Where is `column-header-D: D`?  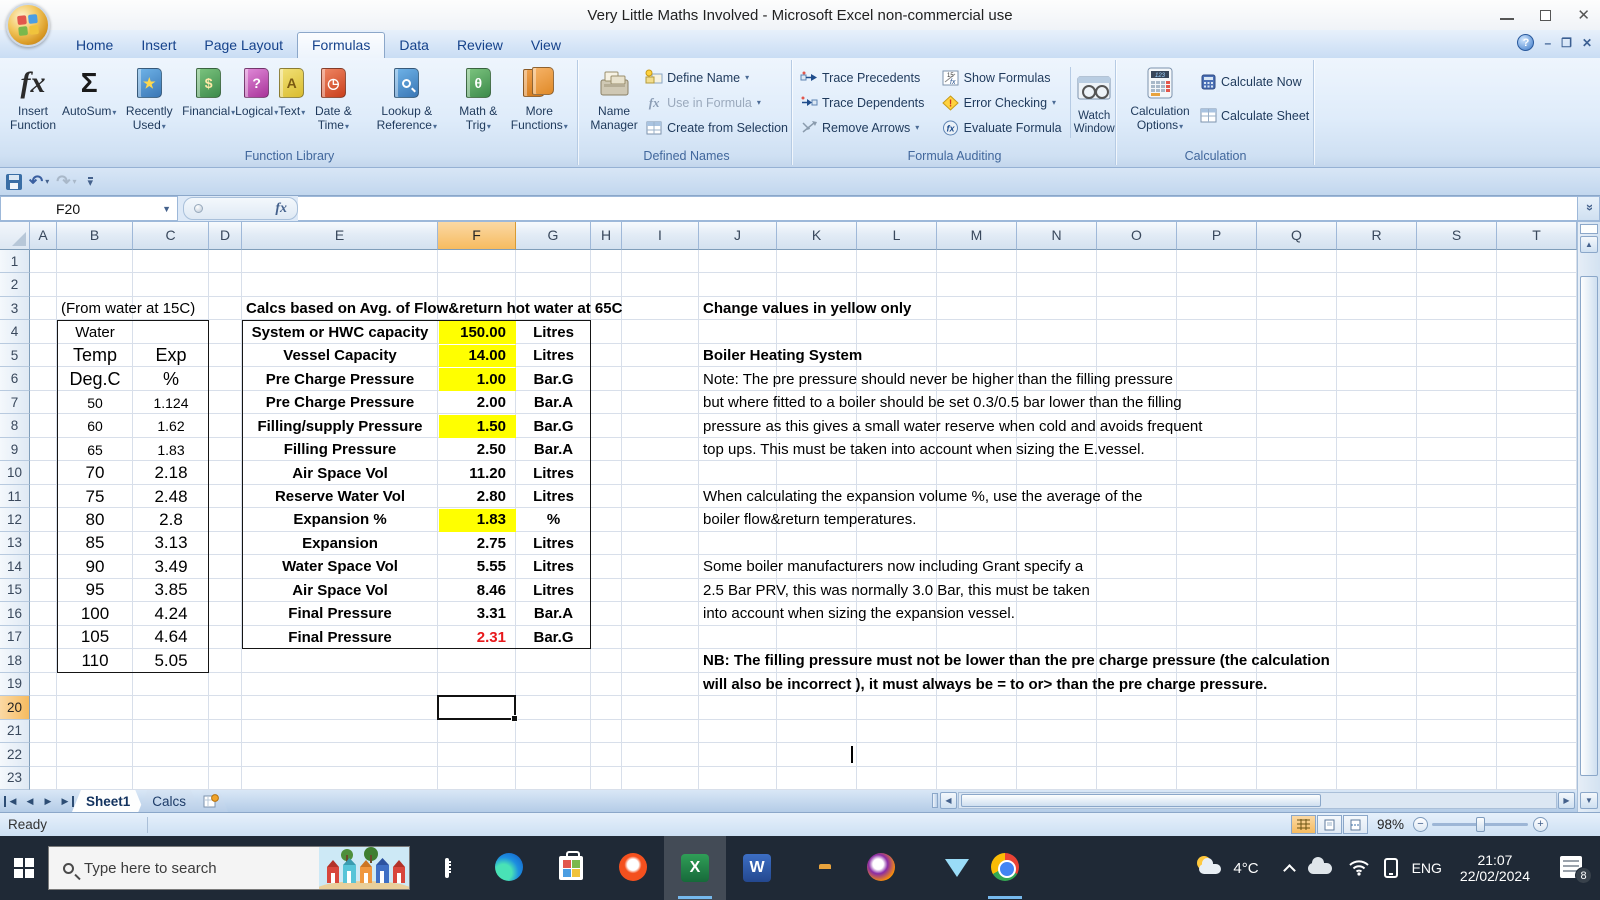 column-header-D: D is located at coordinates (225, 236).